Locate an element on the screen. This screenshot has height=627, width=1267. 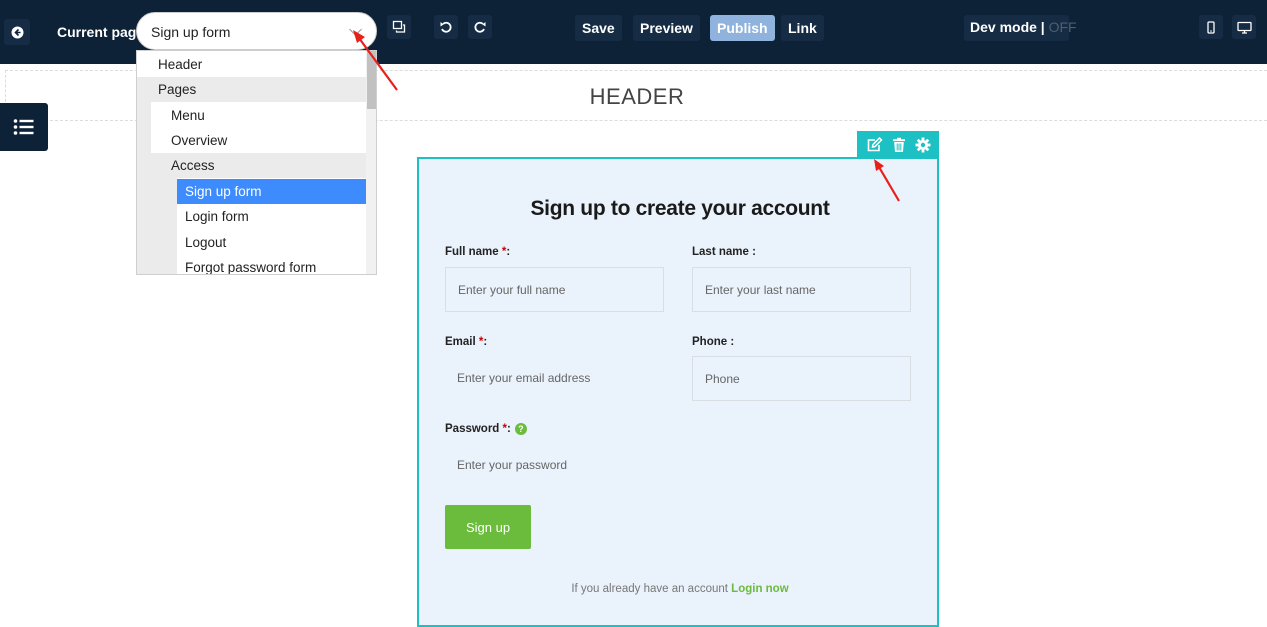
redo-button is located at coordinates (480, 27).